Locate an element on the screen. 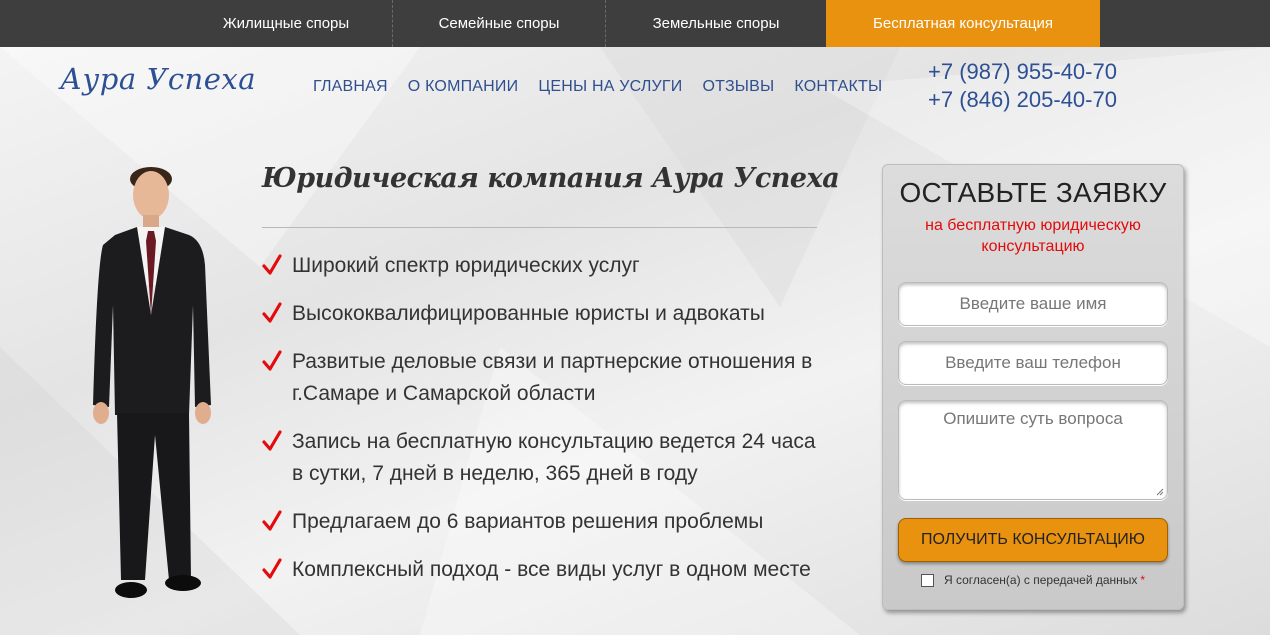 The height and width of the screenshot is (635, 1270). consent-row: Я согласен(а) с передачей данных * is located at coordinates (1033, 580).